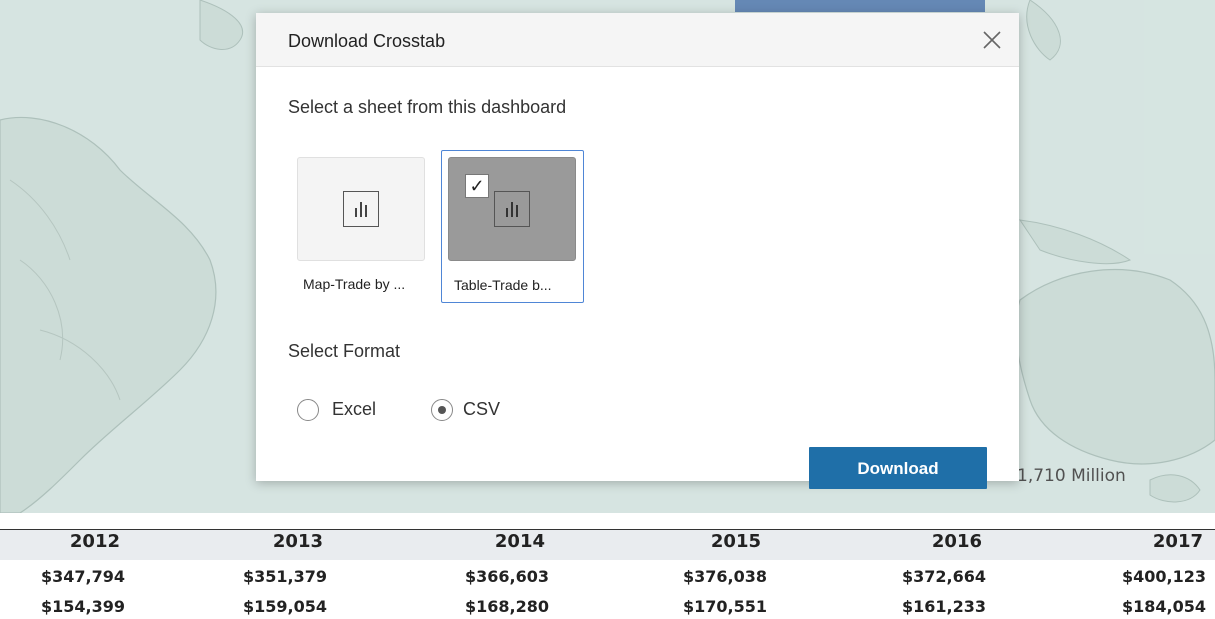  Describe the element at coordinates (367, 41) in the screenshot. I see `dialog-title: Download Crosstab` at that location.